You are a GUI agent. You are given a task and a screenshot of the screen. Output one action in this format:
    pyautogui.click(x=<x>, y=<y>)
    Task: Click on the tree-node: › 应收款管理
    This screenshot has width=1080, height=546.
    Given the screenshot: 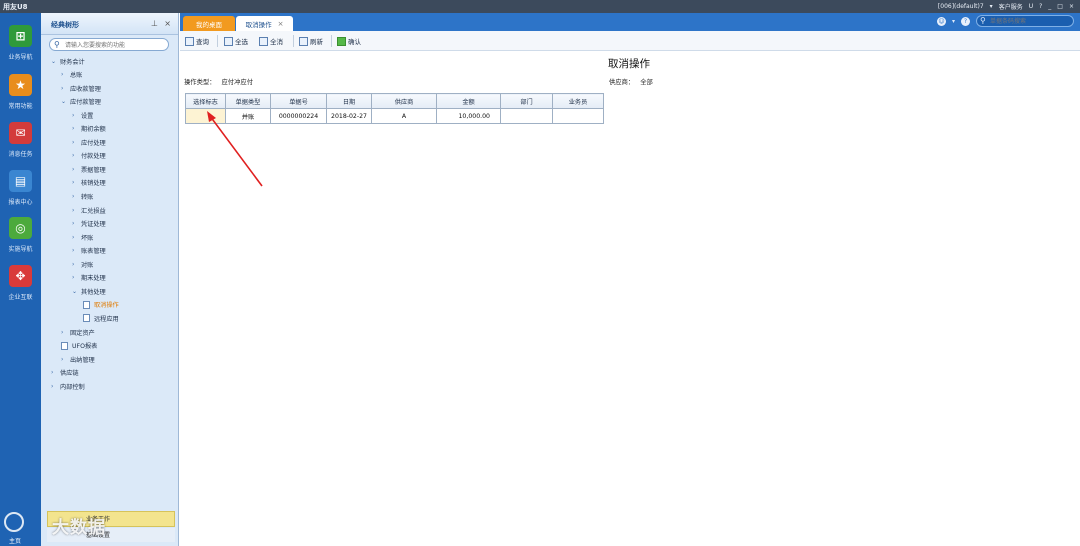 What is the action you would take?
    pyautogui.click(x=81, y=88)
    